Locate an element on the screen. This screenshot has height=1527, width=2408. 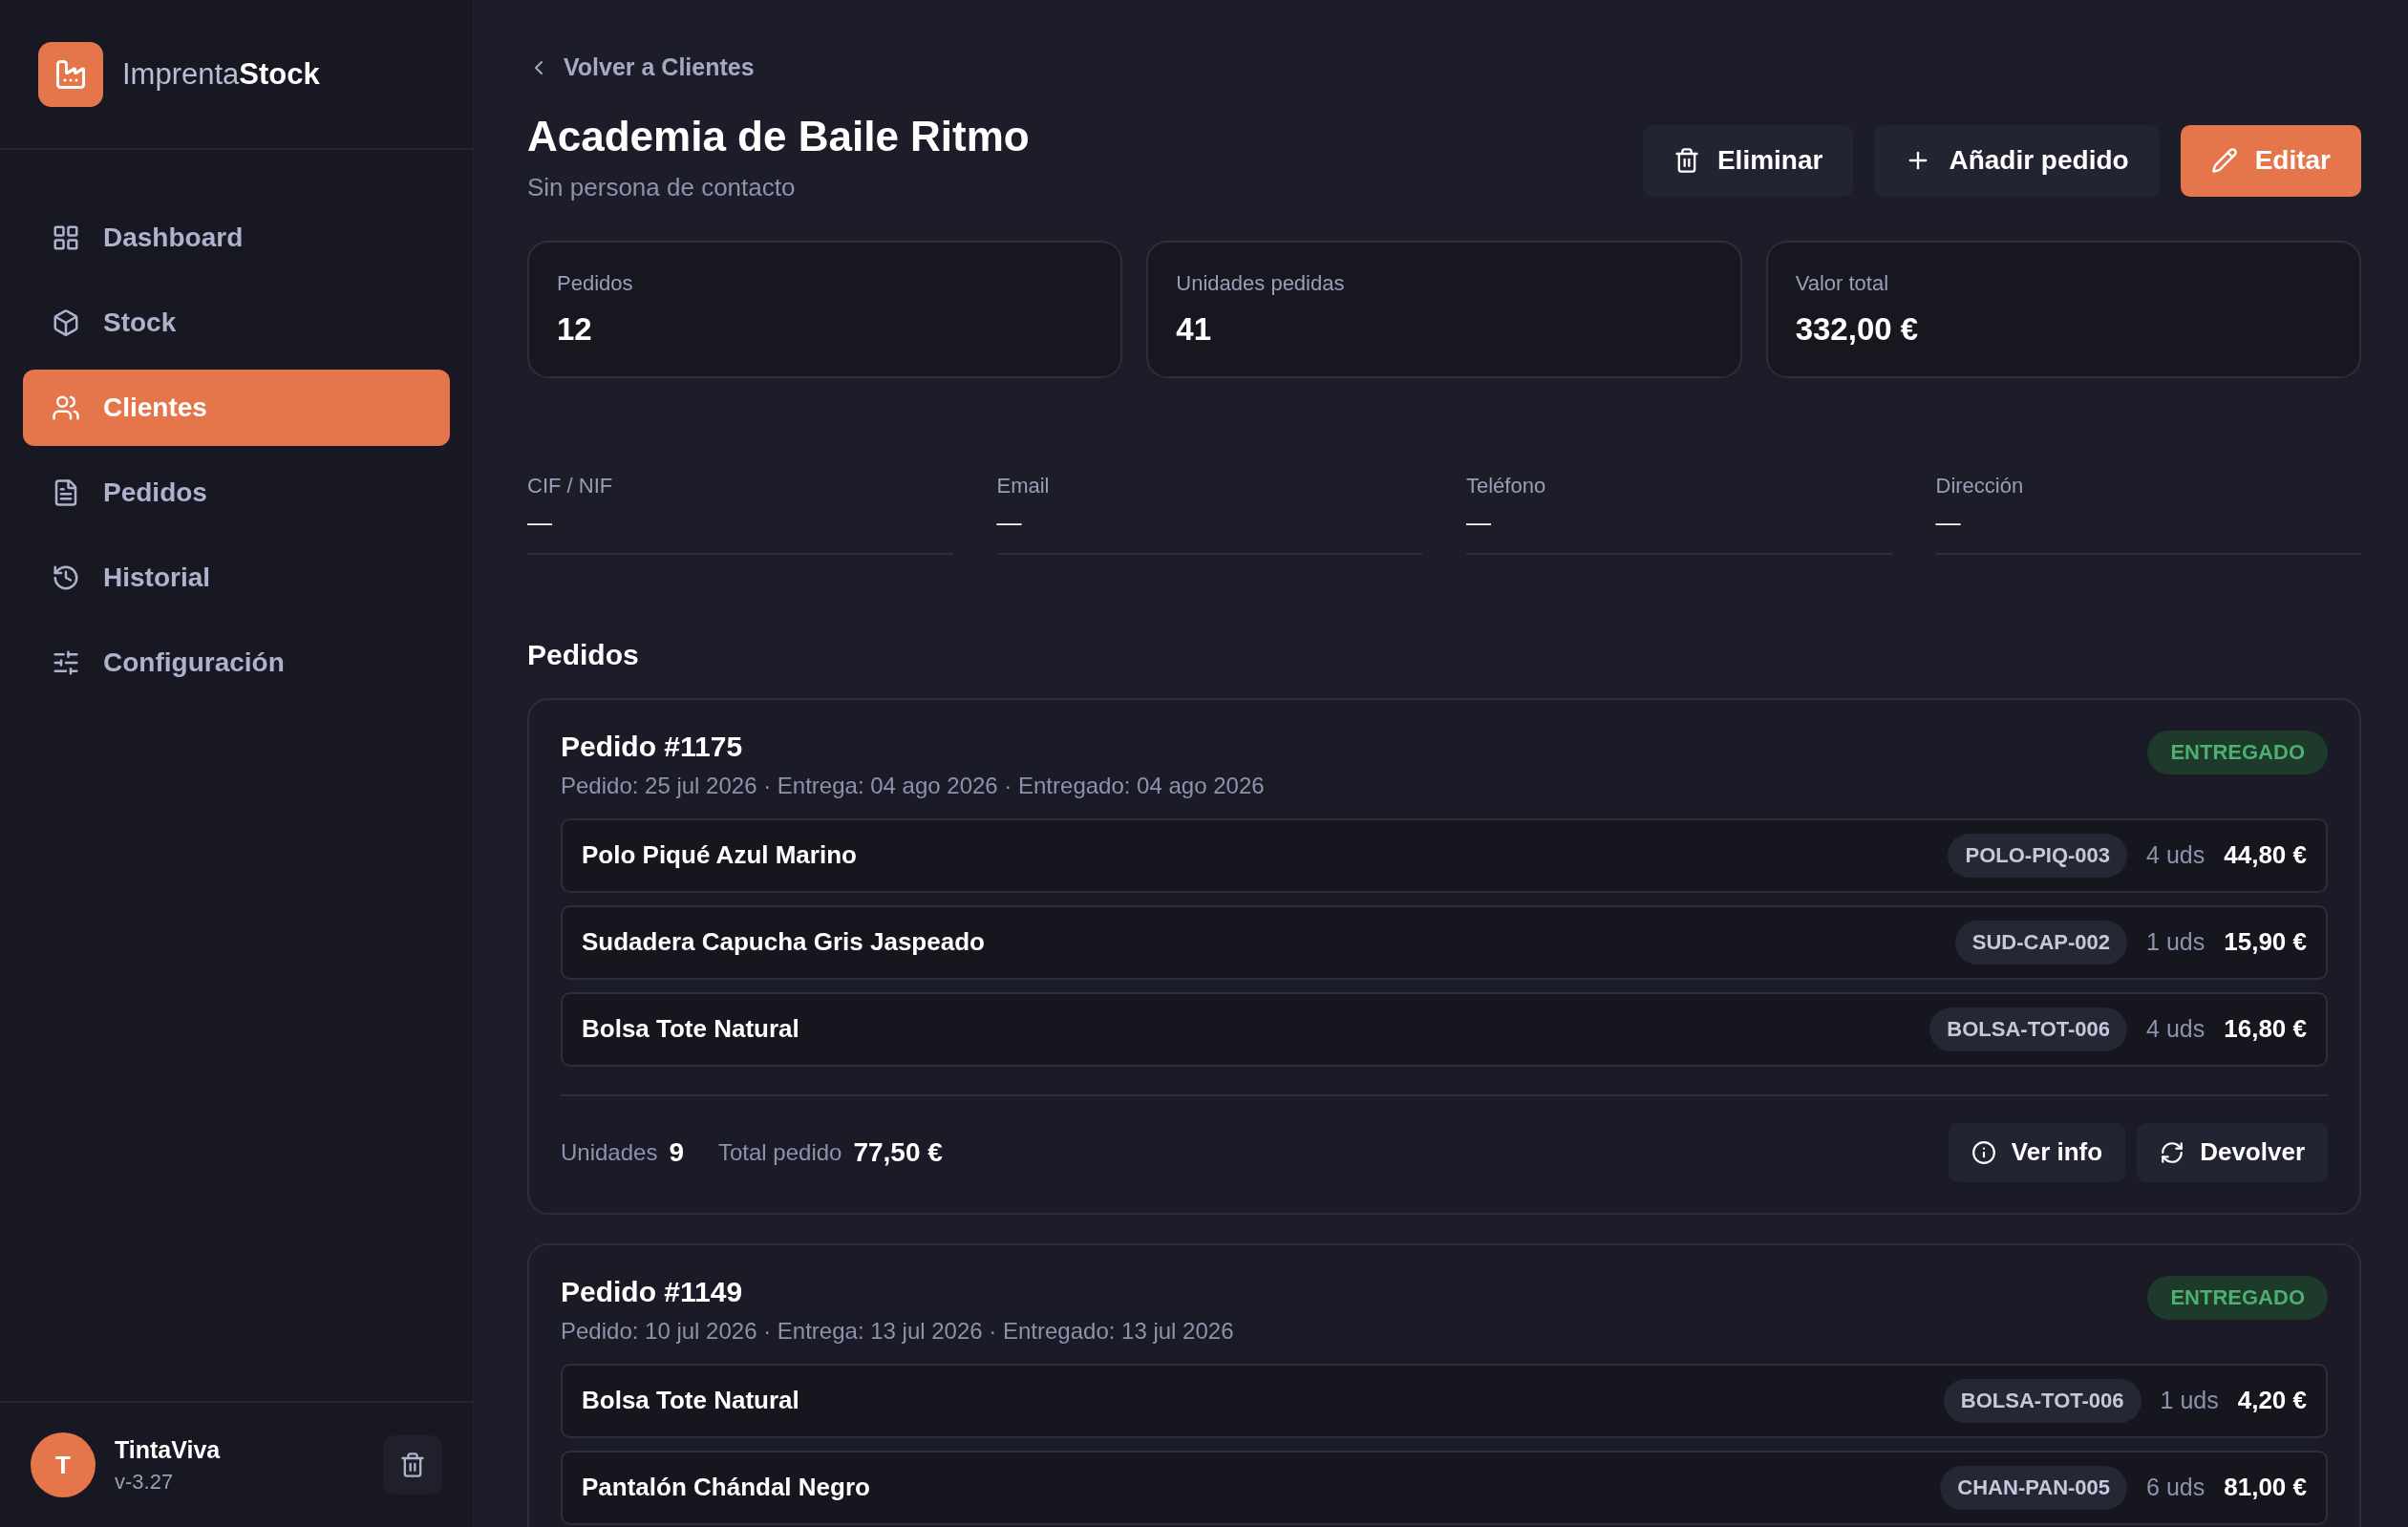
field-label: Dirección is located at coordinates (1980, 485).